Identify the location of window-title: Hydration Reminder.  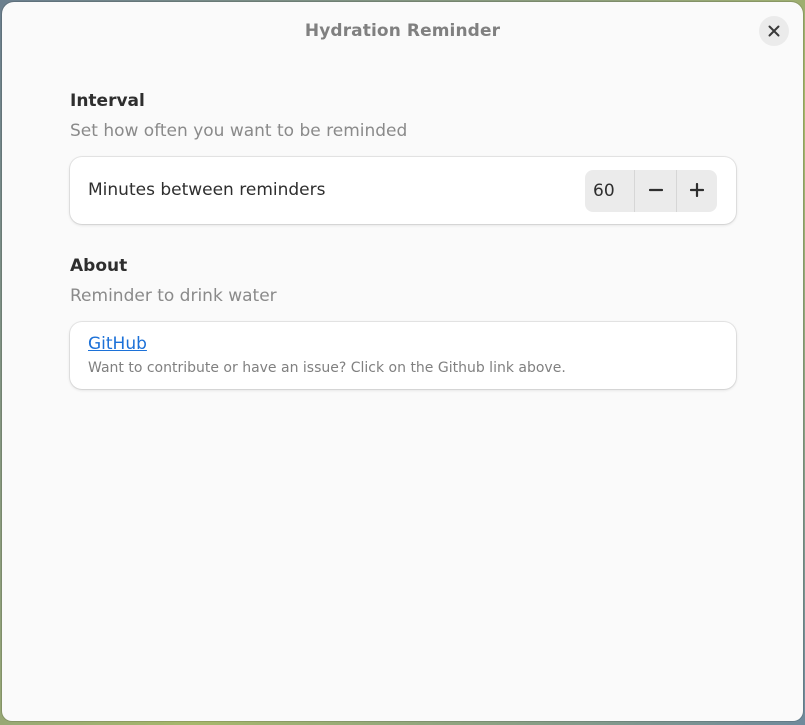
(402, 31).